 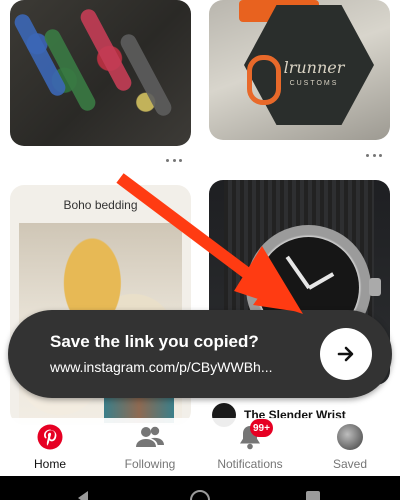 What do you see at coordinates (154, 341) in the screenshot?
I see `toast-title: Save the link you copied?` at bounding box center [154, 341].